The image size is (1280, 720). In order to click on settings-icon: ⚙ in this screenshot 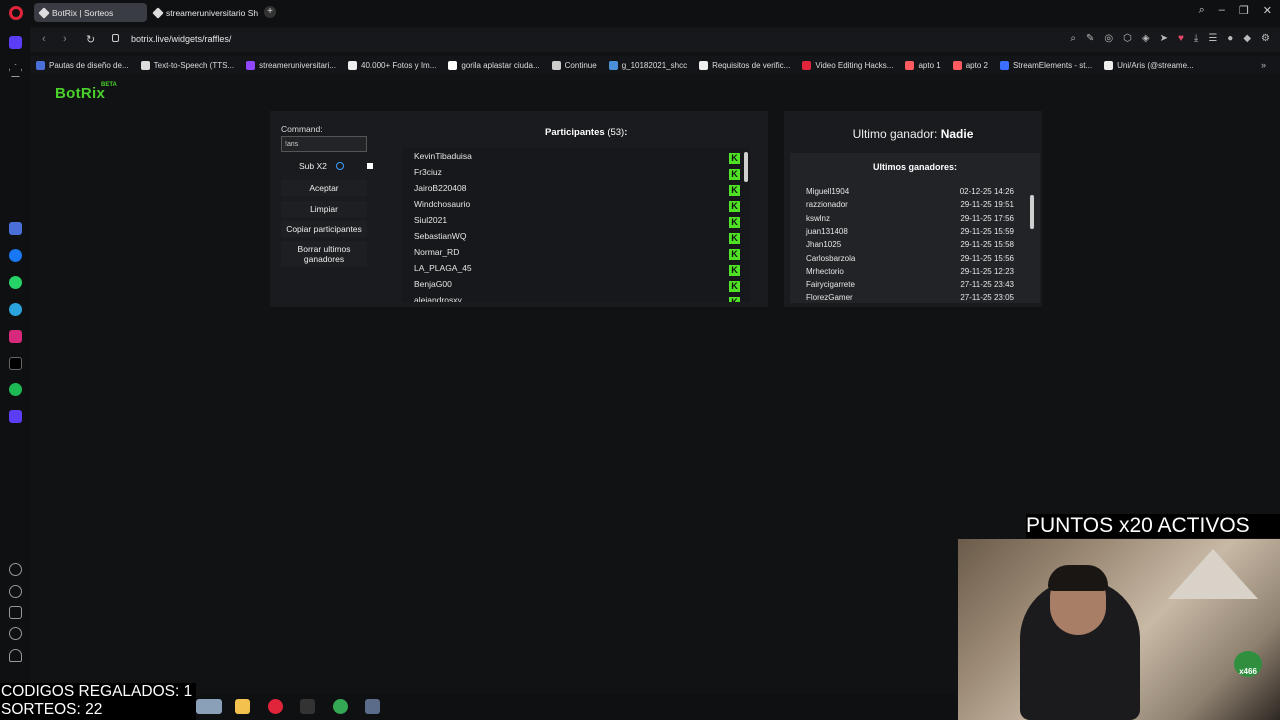, I will do `click(1265, 38)`.